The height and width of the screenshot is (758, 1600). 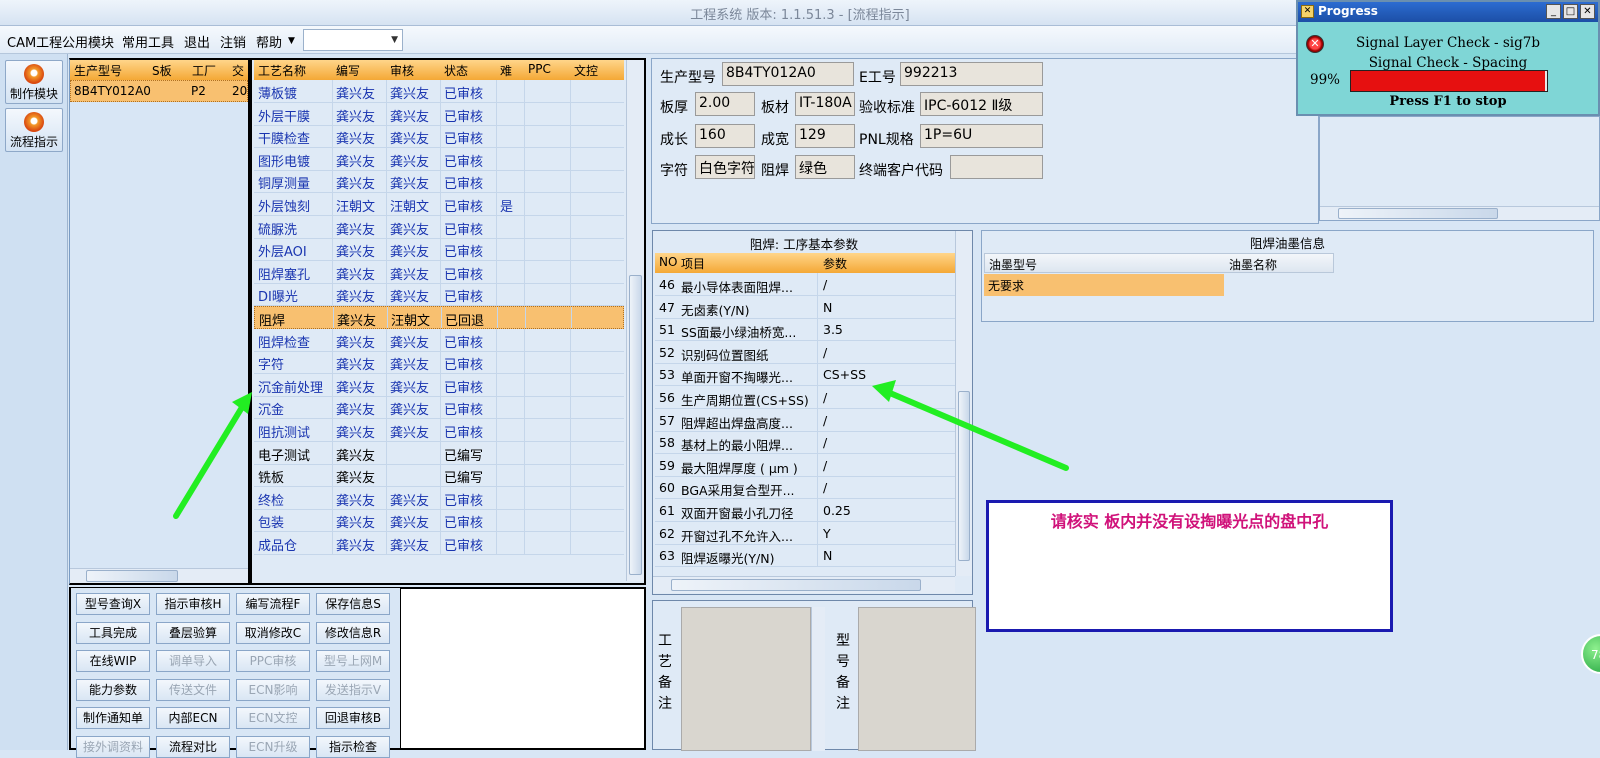 What do you see at coordinates (970, 425) in the screenshot?
I see `arrow-right` at bounding box center [970, 425].